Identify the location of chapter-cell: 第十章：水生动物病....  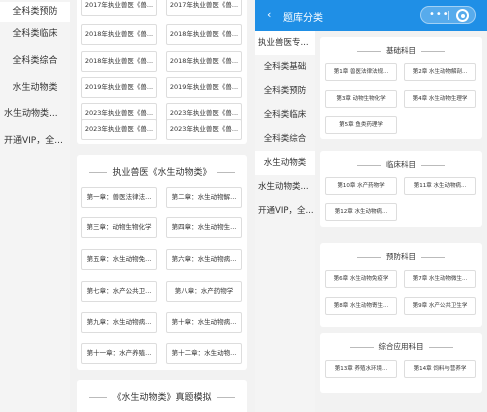
(204, 322).